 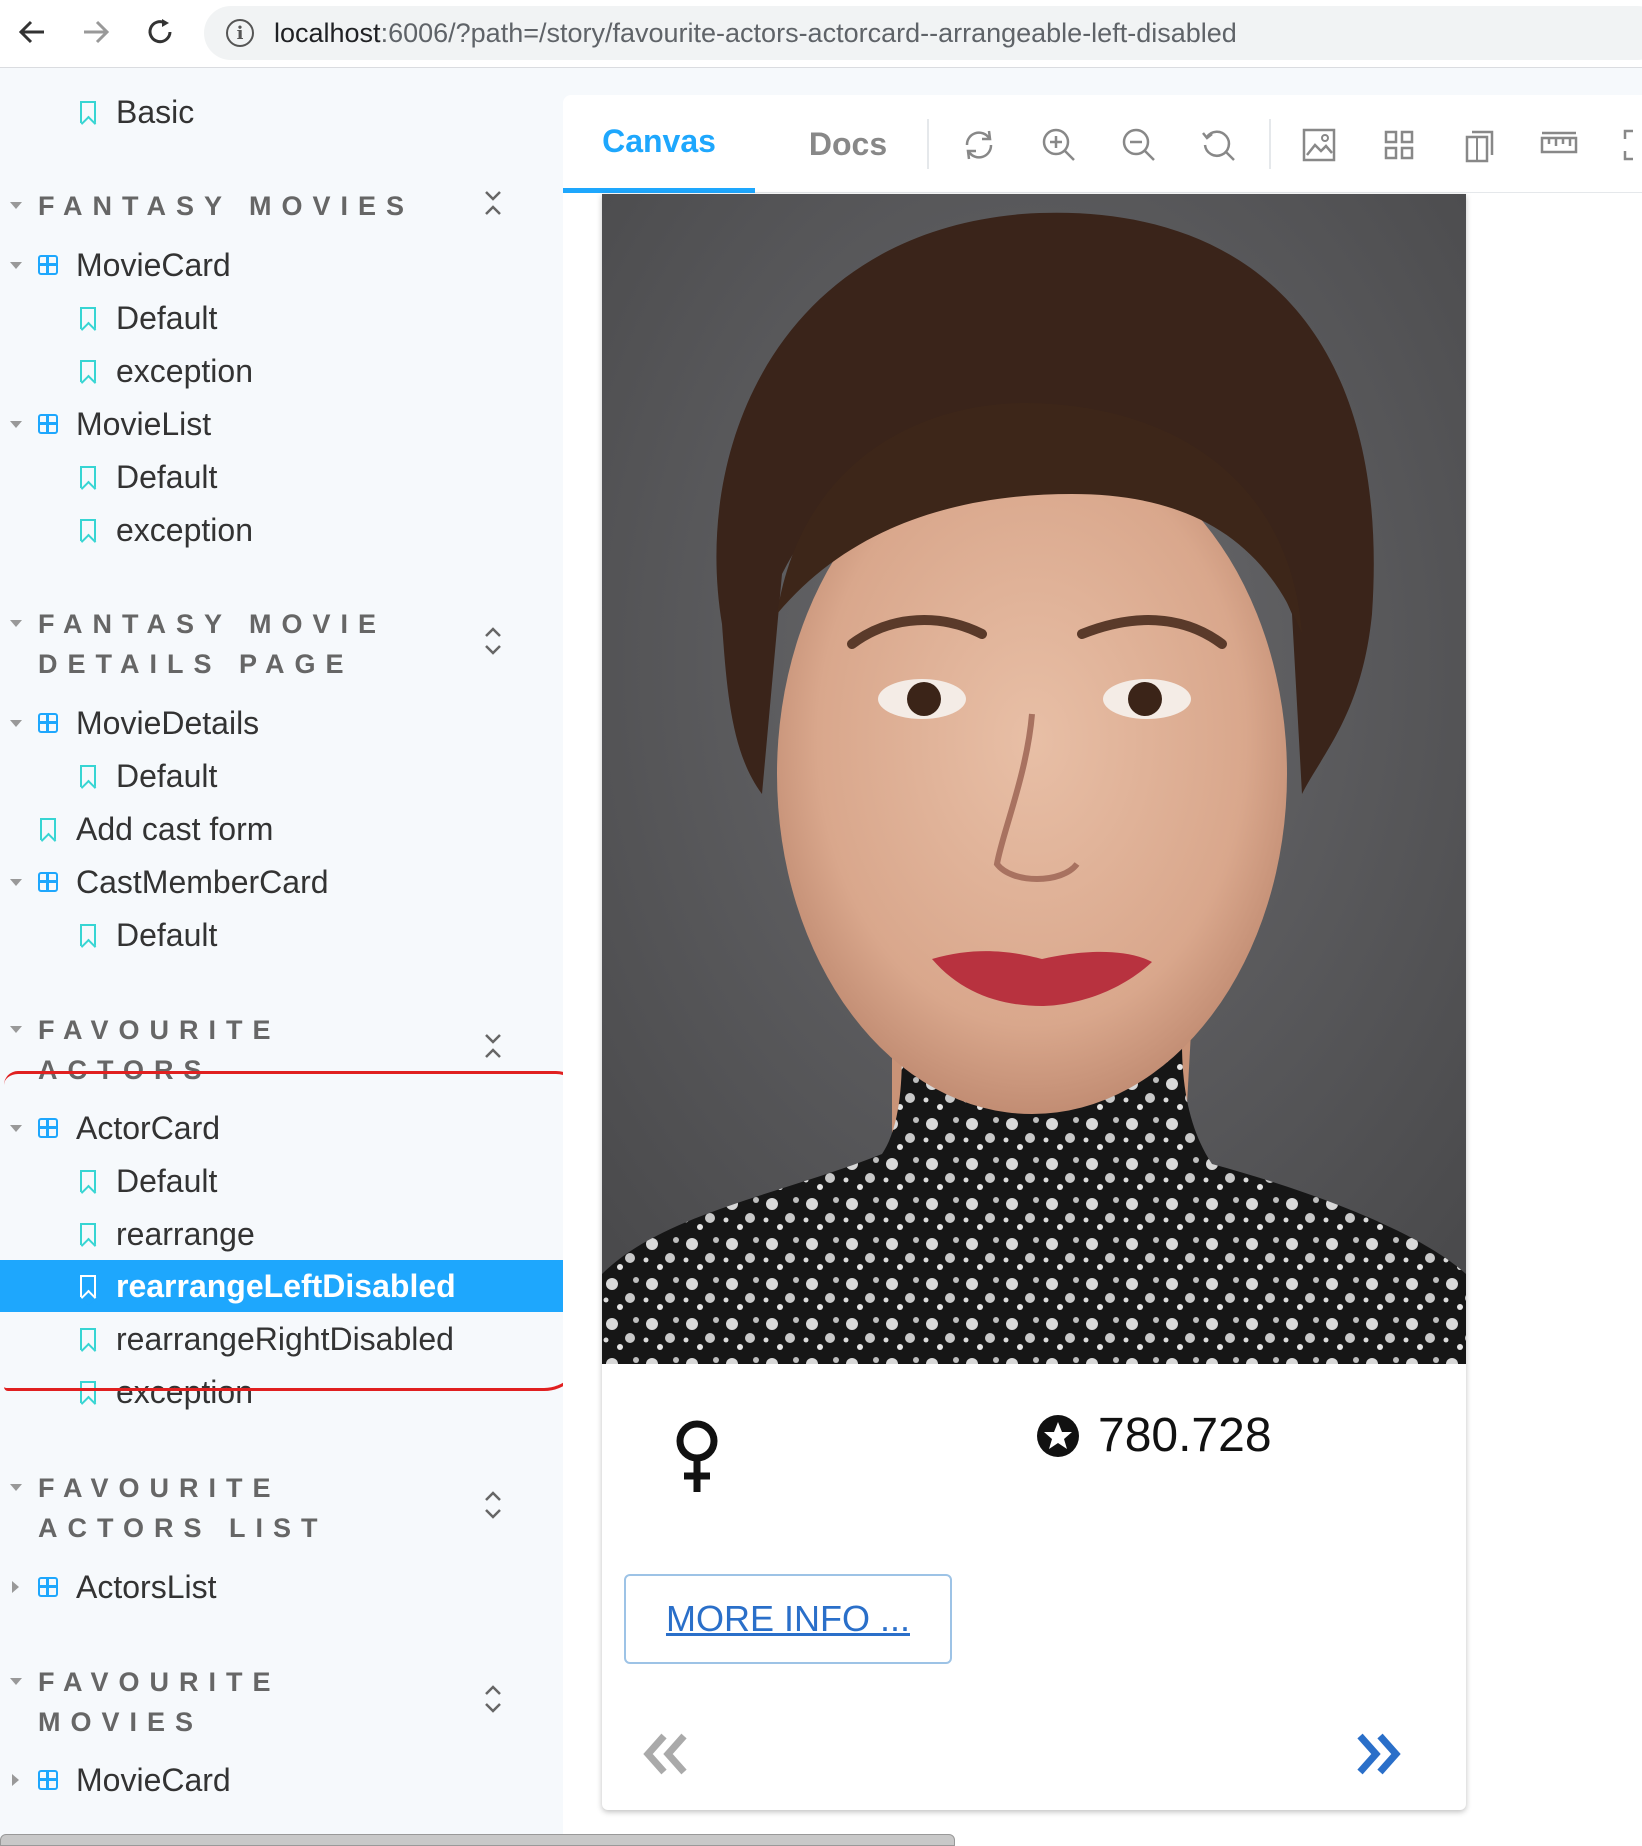 What do you see at coordinates (1102, 144) in the screenshot?
I see `preview-toolbar: Canvas Docs` at bounding box center [1102, 144].